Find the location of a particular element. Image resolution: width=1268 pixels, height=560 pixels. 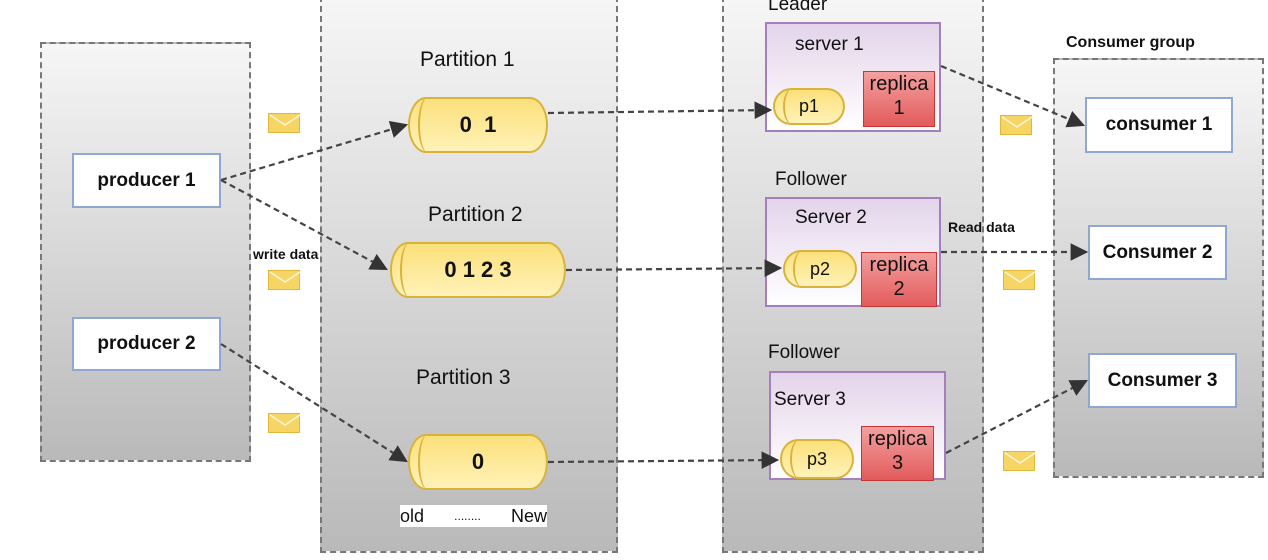

server-1: server 1 p1 replica 1 is located at coordinates (853, 77).